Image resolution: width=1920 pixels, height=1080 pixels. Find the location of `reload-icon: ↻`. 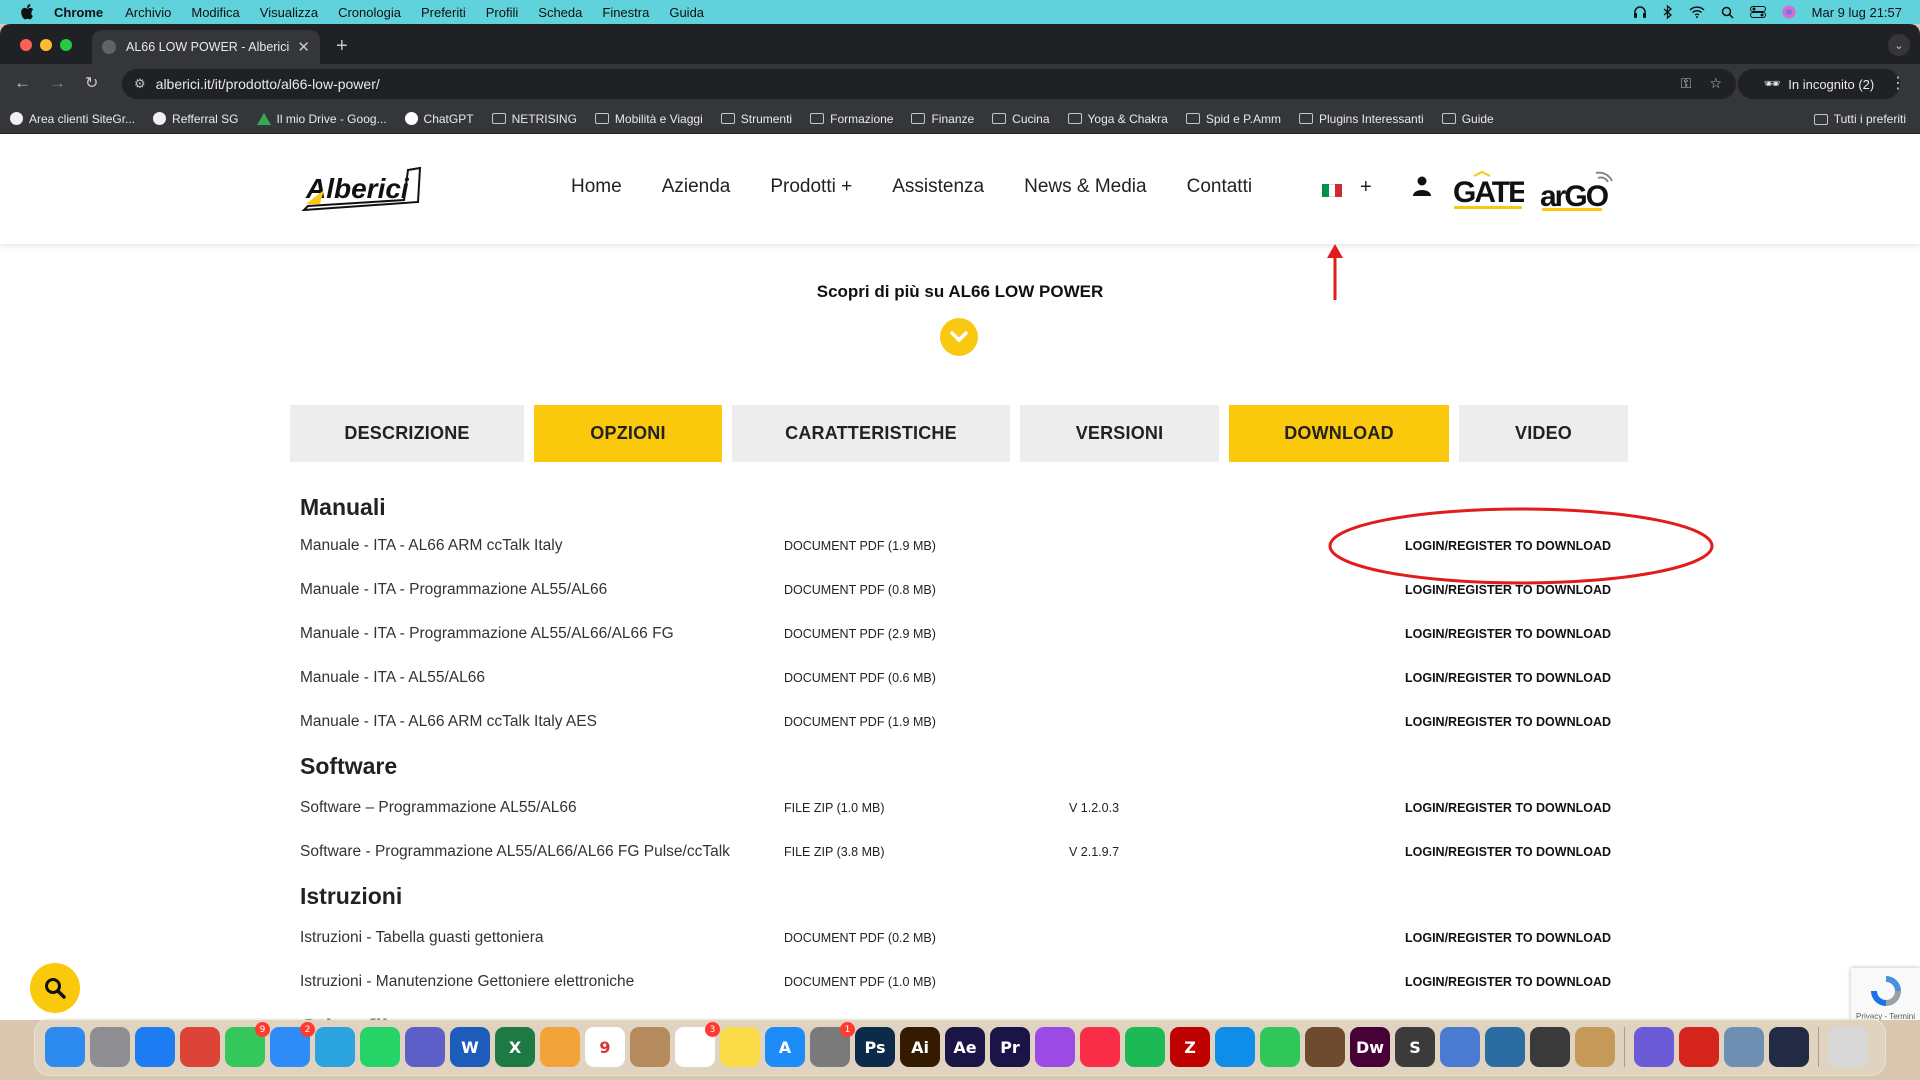

reload-icon: ↻ is located at coordinates (91, 83).